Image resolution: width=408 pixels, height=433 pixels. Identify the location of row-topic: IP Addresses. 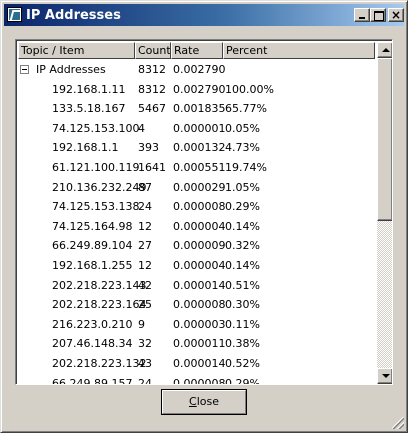
(71, 69).